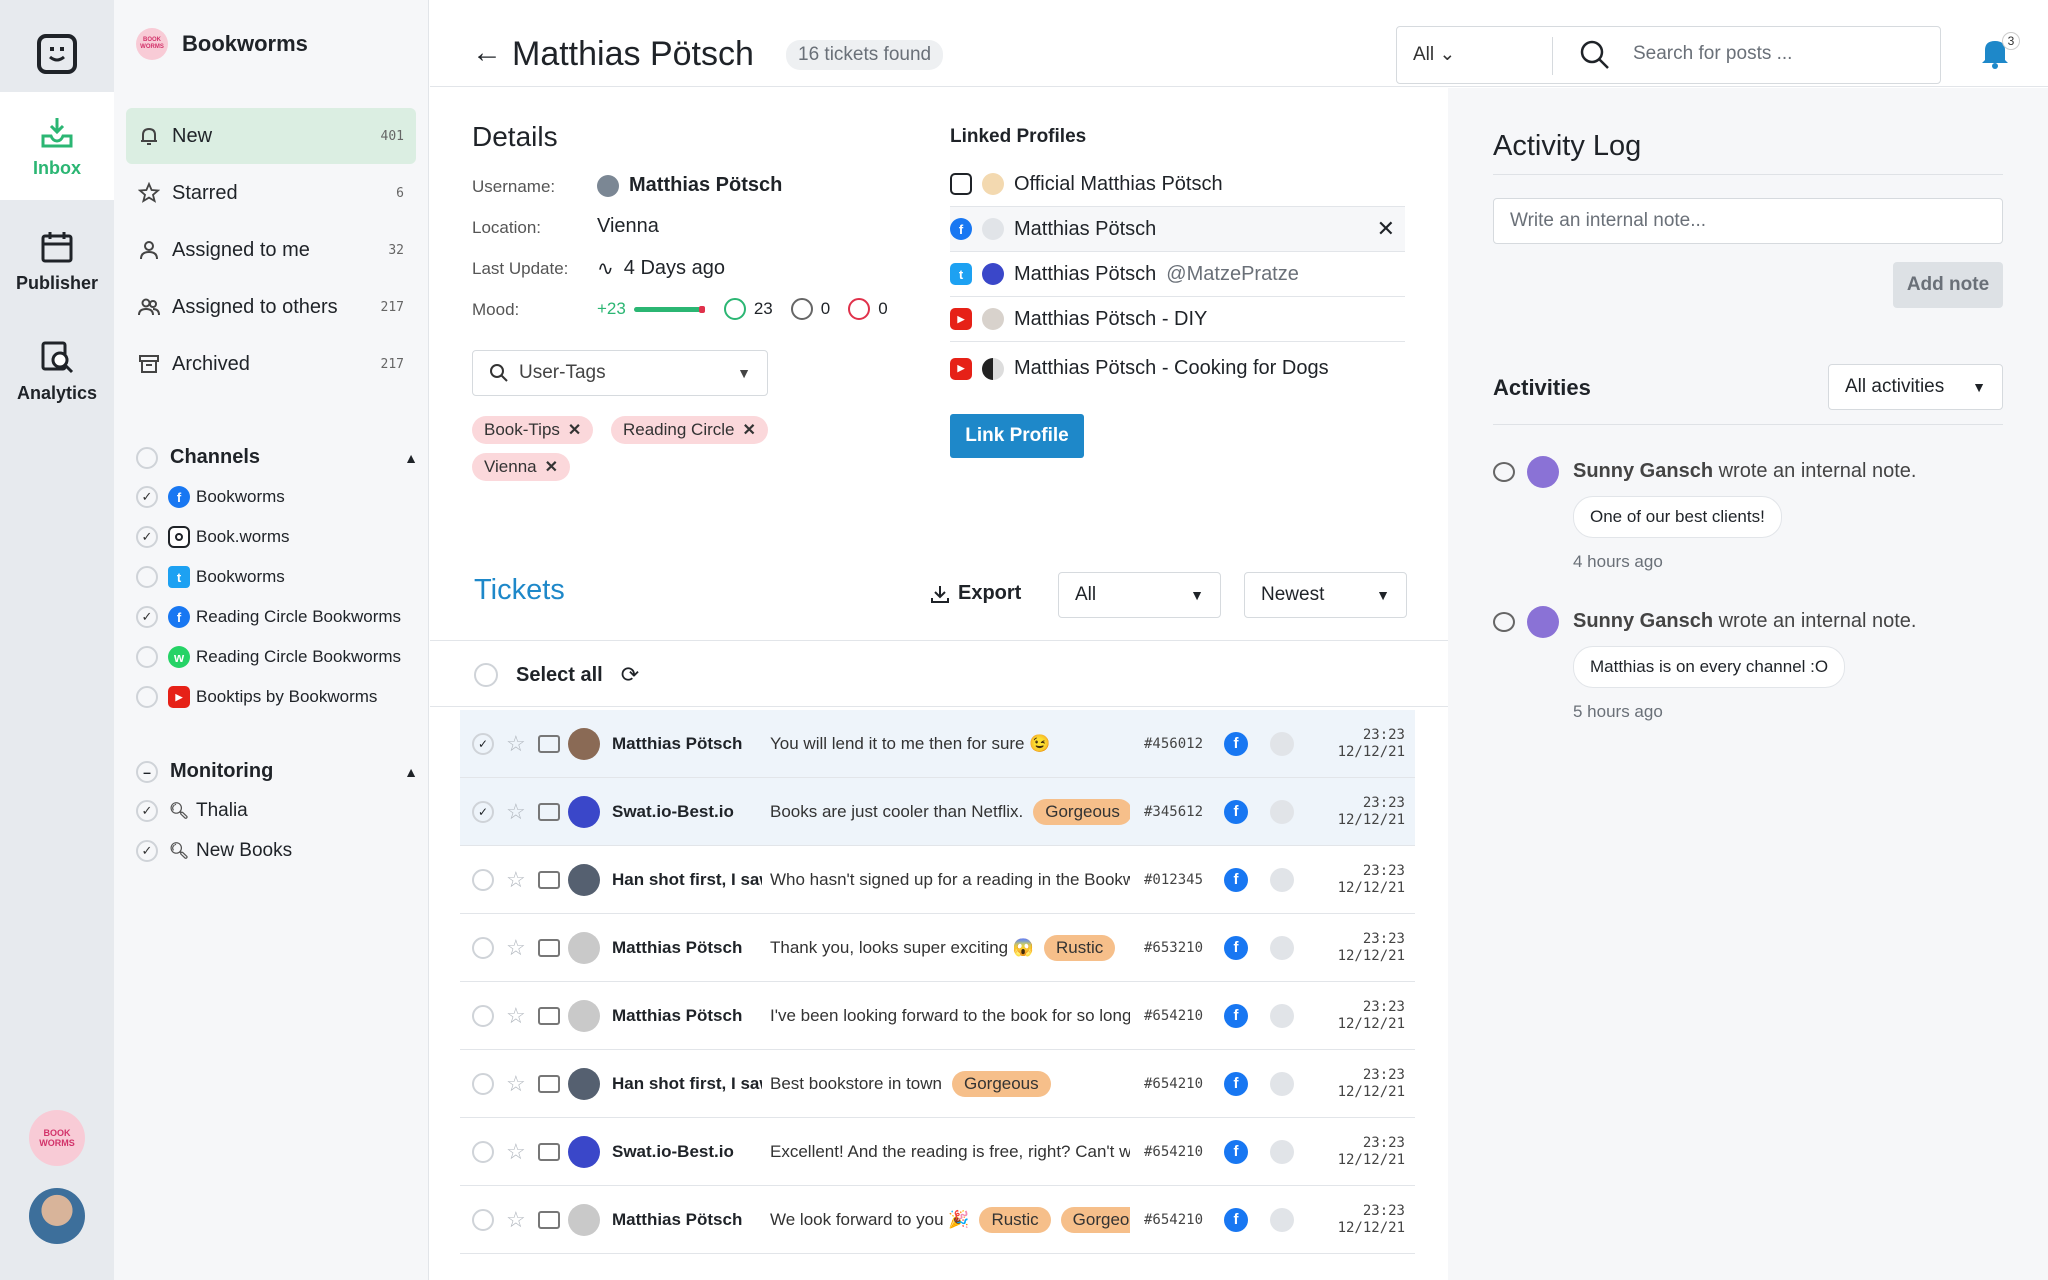  Describe the element at coordinates (57, 146) in the screenshot. I see `rail-inbox: Inbox` at that location.